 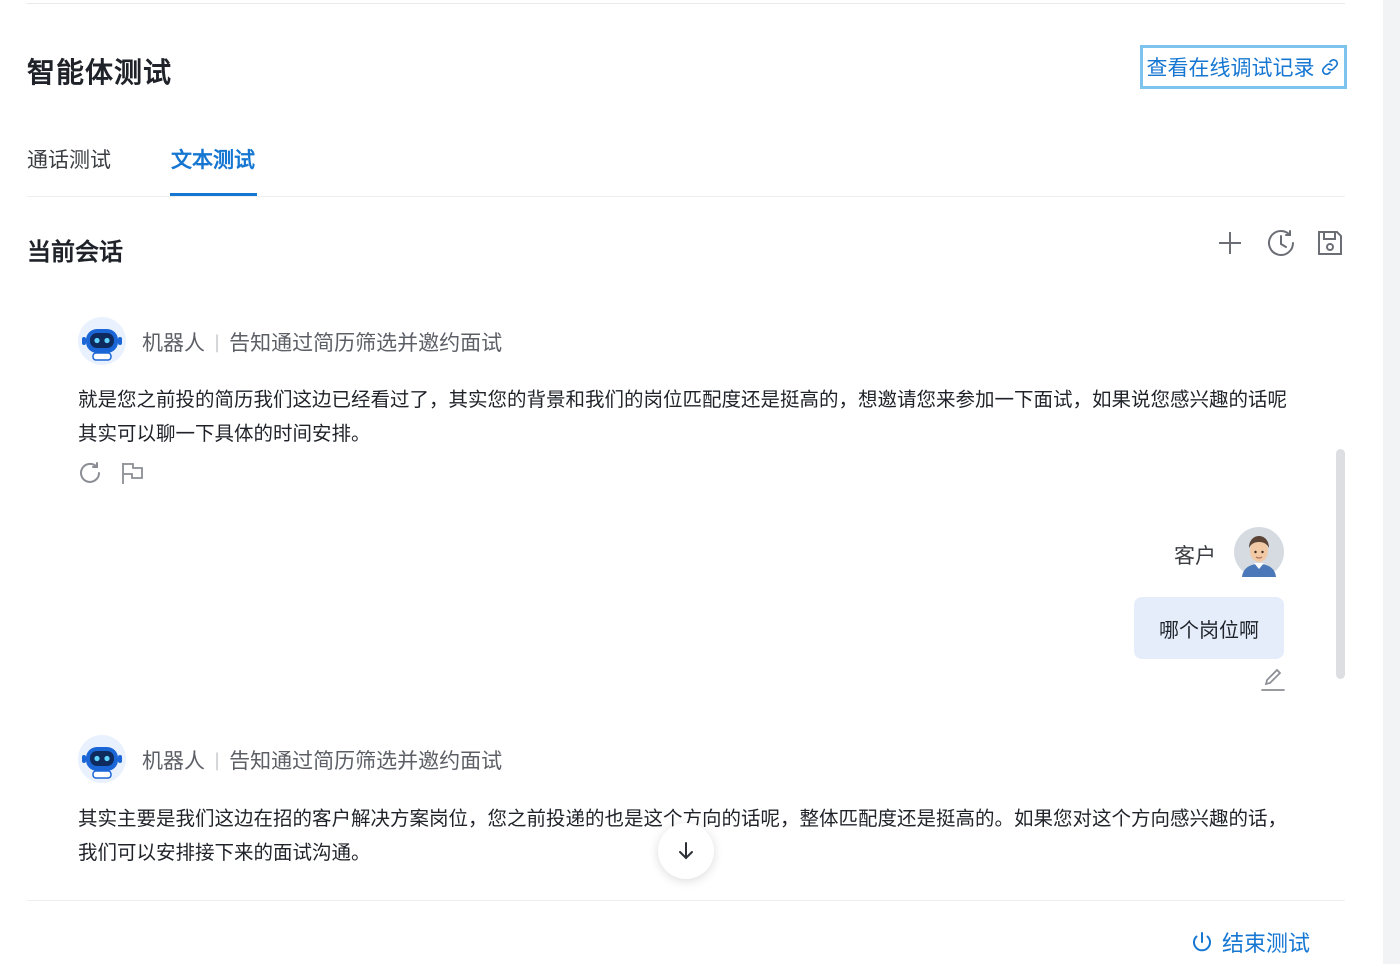 I want to click on window-edge-strip, so click(x=1391, y=482).